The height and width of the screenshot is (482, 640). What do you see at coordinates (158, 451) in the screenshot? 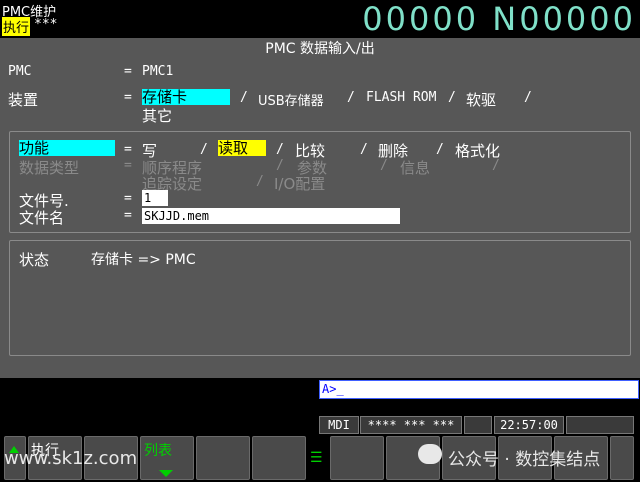
I see `softkey-list-label: 列表` at bounding box center [158, 451].